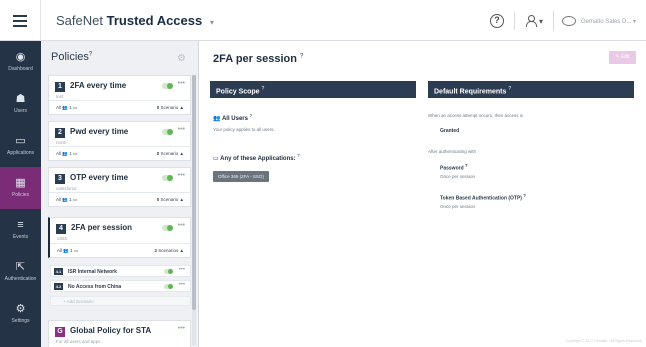  What do you see at coordinates (244, 129) in the screenshot?
I see `all-users-description: Your policy applies to all users.` at bounding box center [244, 129].